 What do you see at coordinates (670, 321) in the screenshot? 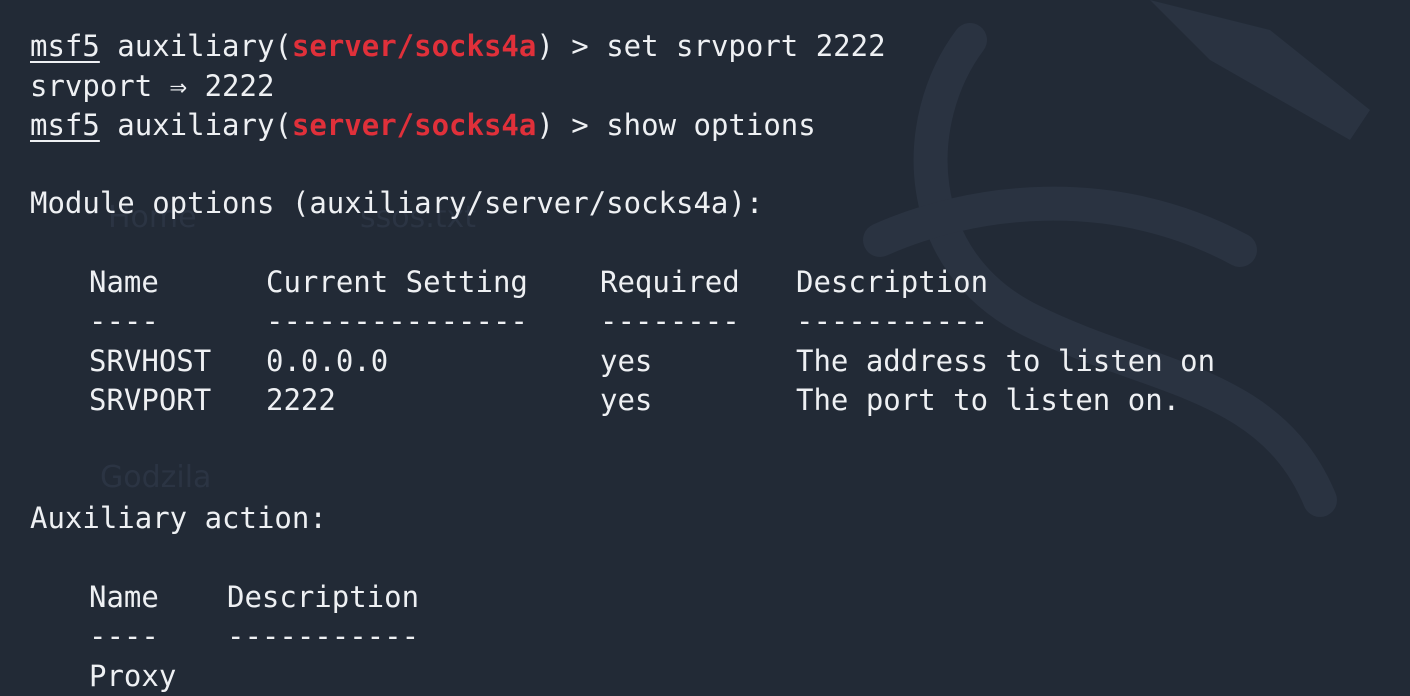
I see `options-underline-required: --------` at bounding box center [670, 321].